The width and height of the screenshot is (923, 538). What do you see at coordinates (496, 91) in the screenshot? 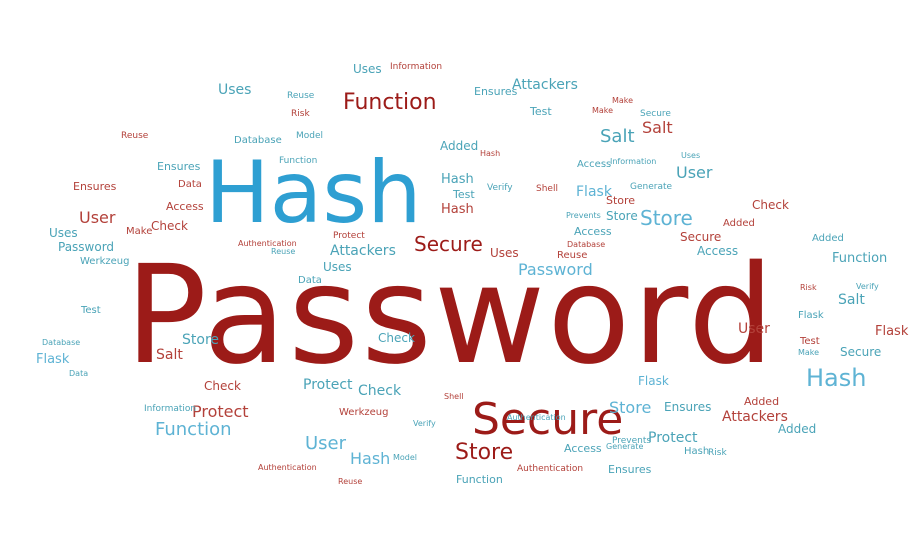
I see `word-ensures-teal-3: Ensures` at bounding box center [496, 91].